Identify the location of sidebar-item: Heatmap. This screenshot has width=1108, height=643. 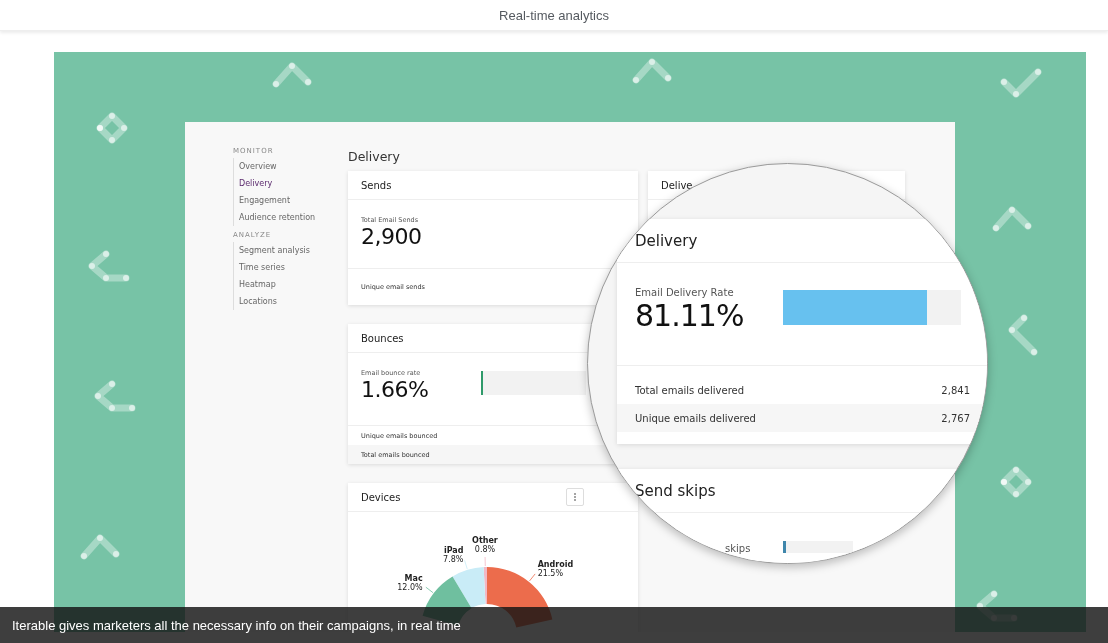
(293, 284).